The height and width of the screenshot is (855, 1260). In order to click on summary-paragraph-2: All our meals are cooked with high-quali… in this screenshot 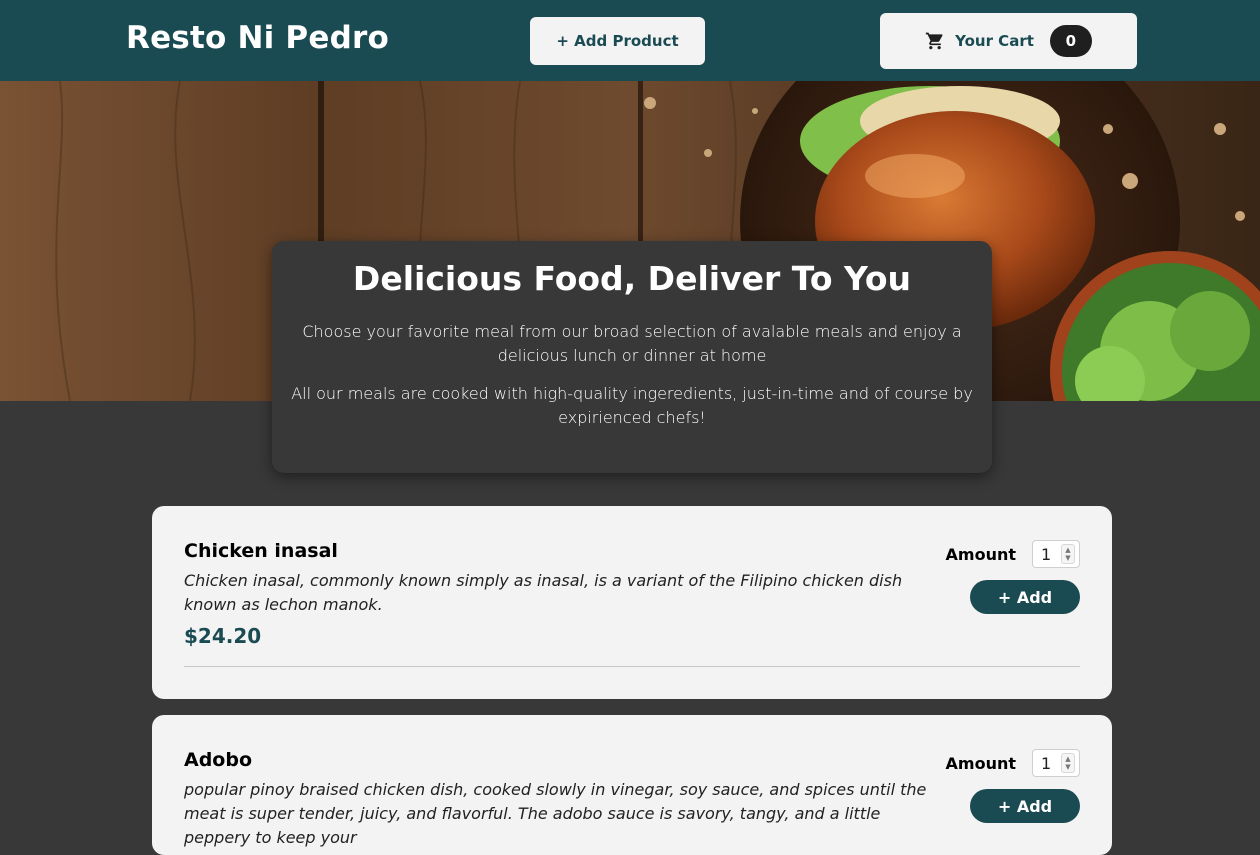, I will do `click(632, 405)`.